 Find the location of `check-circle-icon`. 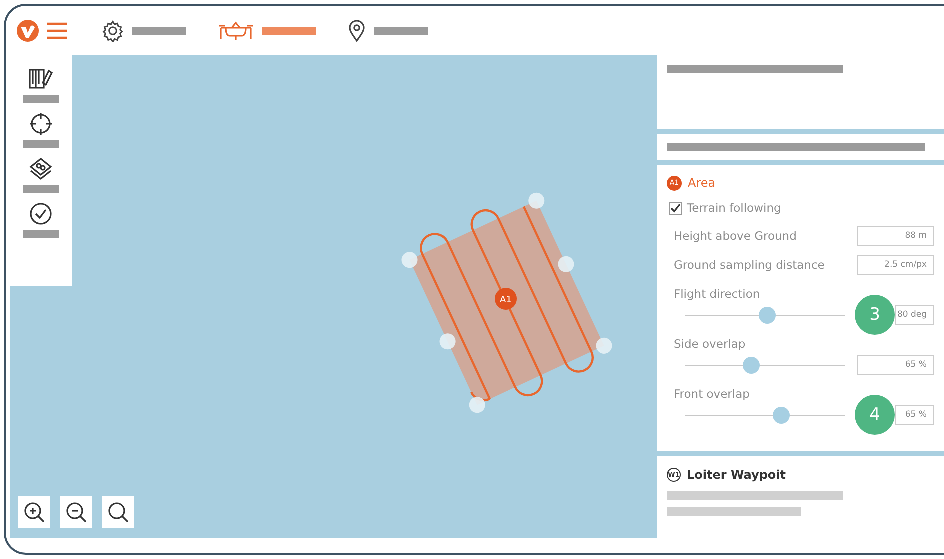

check-circle-icon is located at coordinates (41, 214).